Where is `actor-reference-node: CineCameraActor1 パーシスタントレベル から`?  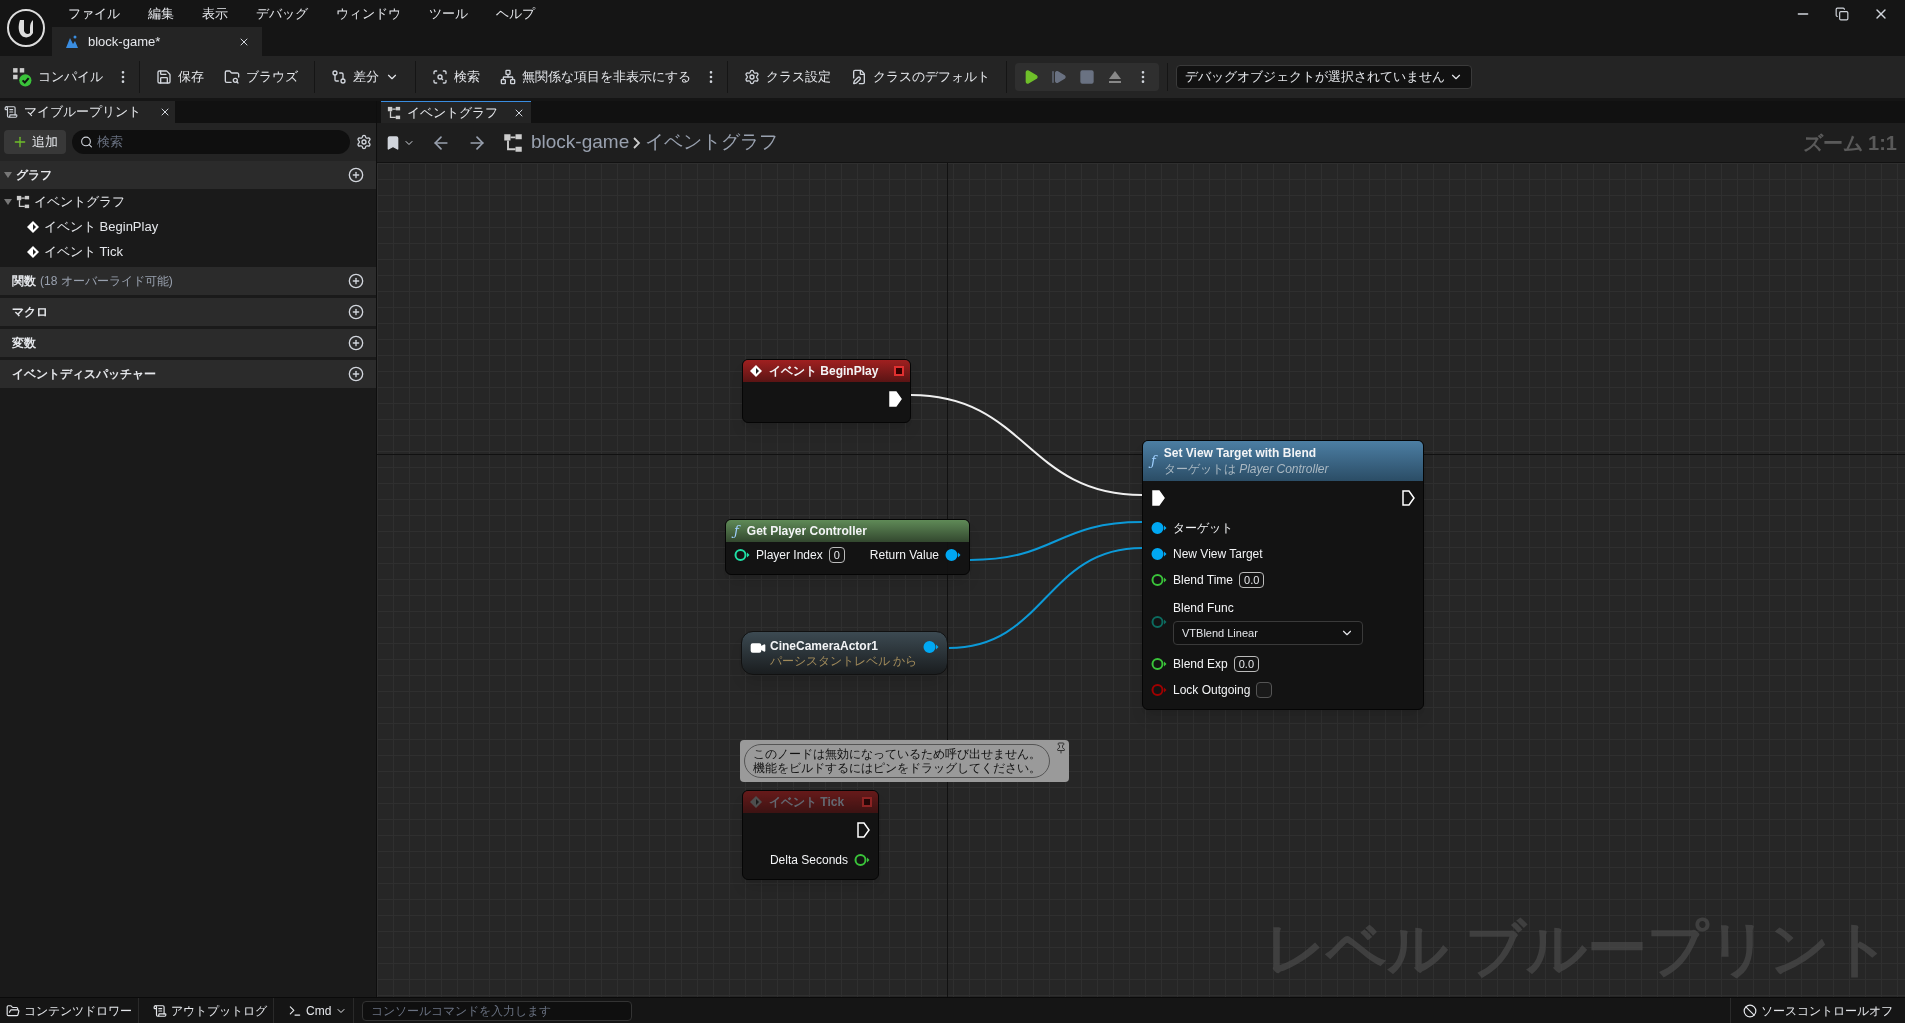
actor-reference-node: CineCameraActor1 パーシスタントレベル から is located at coordinates (844, 653).